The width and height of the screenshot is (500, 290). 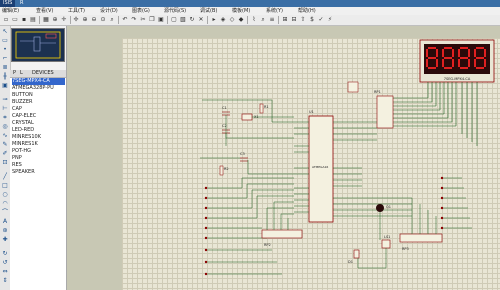 What do you see at coordinates (134, 20) in the screenshot?
I see `redo-icon: ↷` at bounding box center [134, 20].